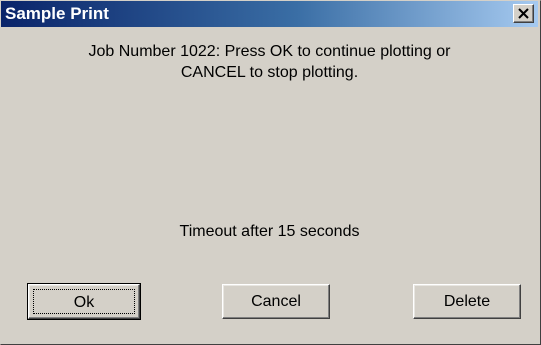  What do you see at coordinates (467, 301) in the screenshot?
I see `delete-button: Delete` at bounding box center [467, 301].